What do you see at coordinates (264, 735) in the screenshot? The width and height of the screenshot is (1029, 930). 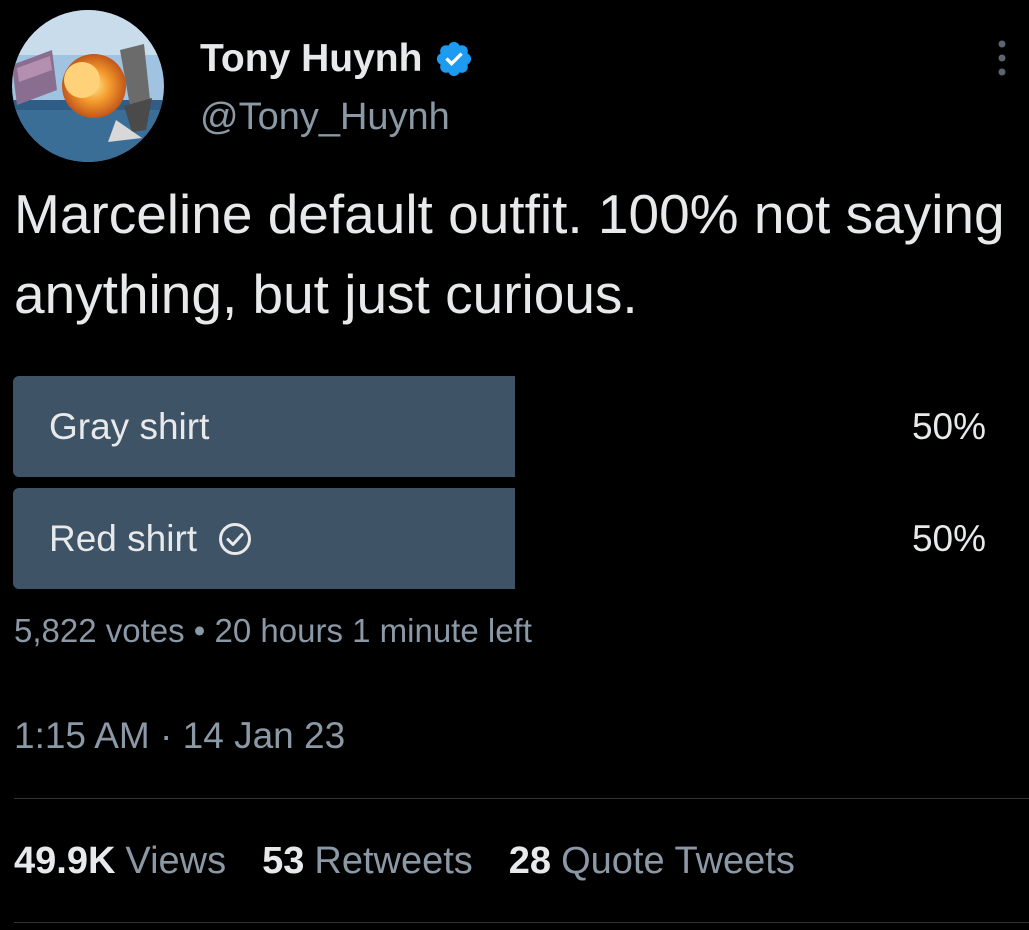 I see `timestamp-date: 14 Jan 23` at bounding box center [264, 735].